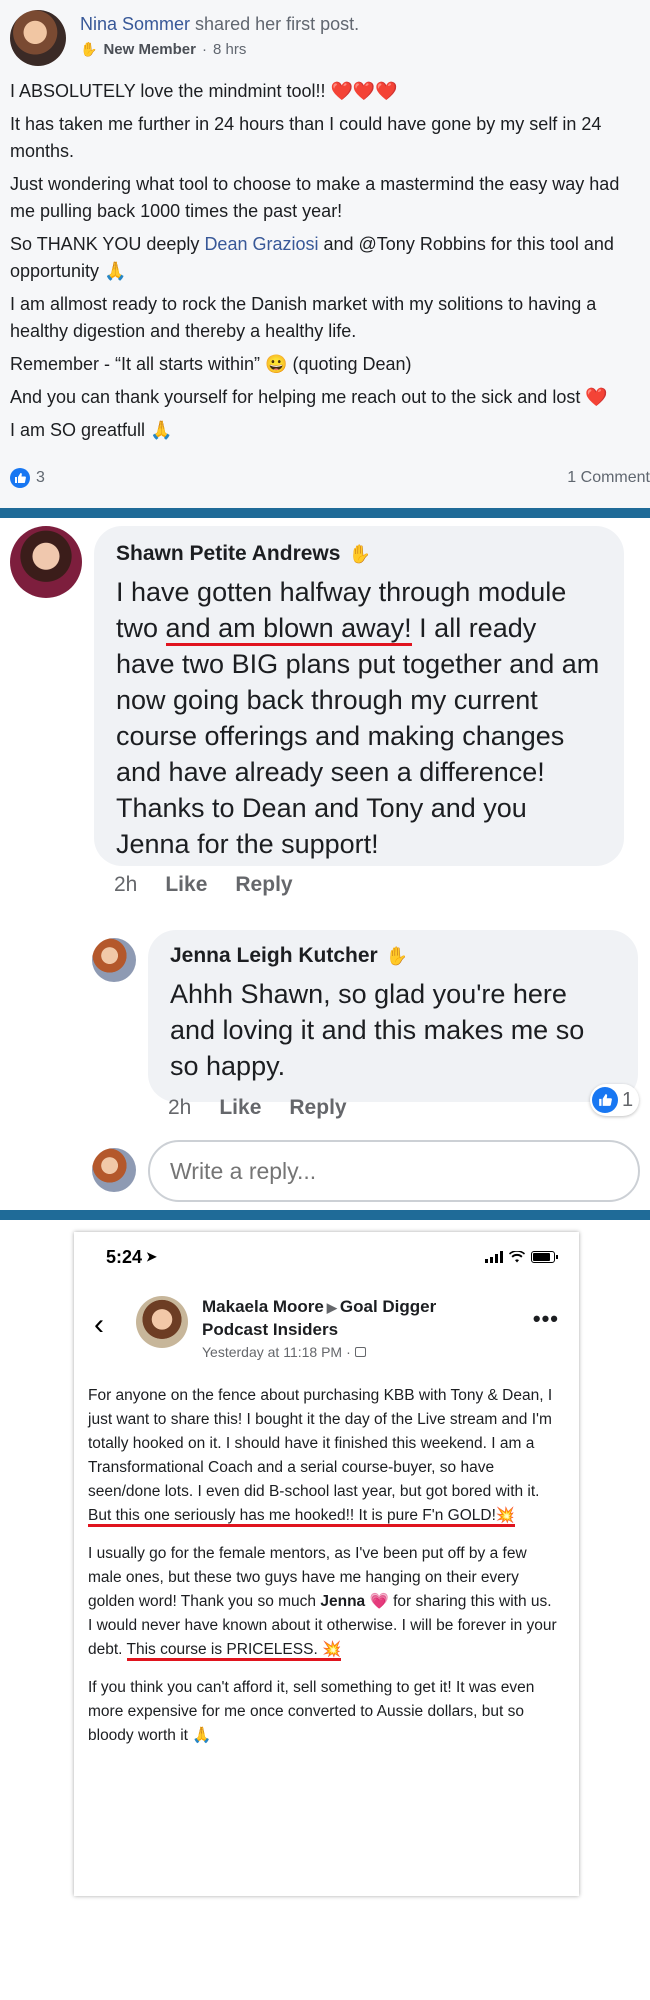  What do you see at coordinates (179, 1108) in the screenshot?
I see `reply-time: 2h` at bounding box center [179, 1108].